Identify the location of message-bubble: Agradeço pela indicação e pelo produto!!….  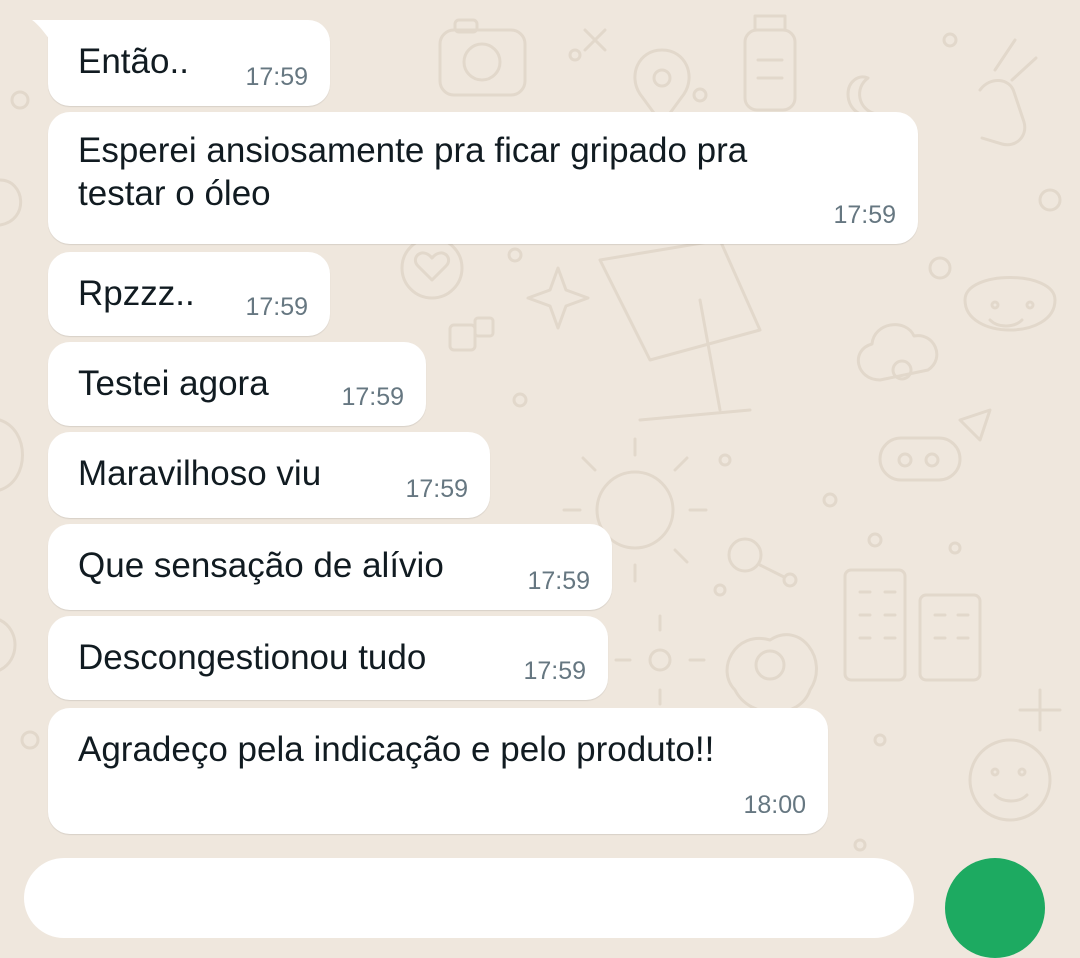
(438, 771).